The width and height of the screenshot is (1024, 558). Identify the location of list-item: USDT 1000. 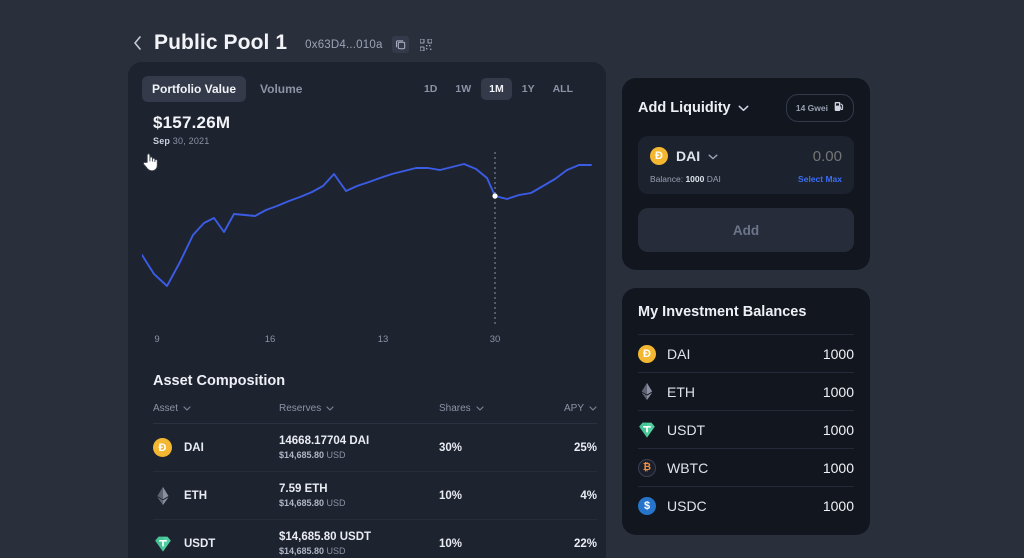
(746, 430).